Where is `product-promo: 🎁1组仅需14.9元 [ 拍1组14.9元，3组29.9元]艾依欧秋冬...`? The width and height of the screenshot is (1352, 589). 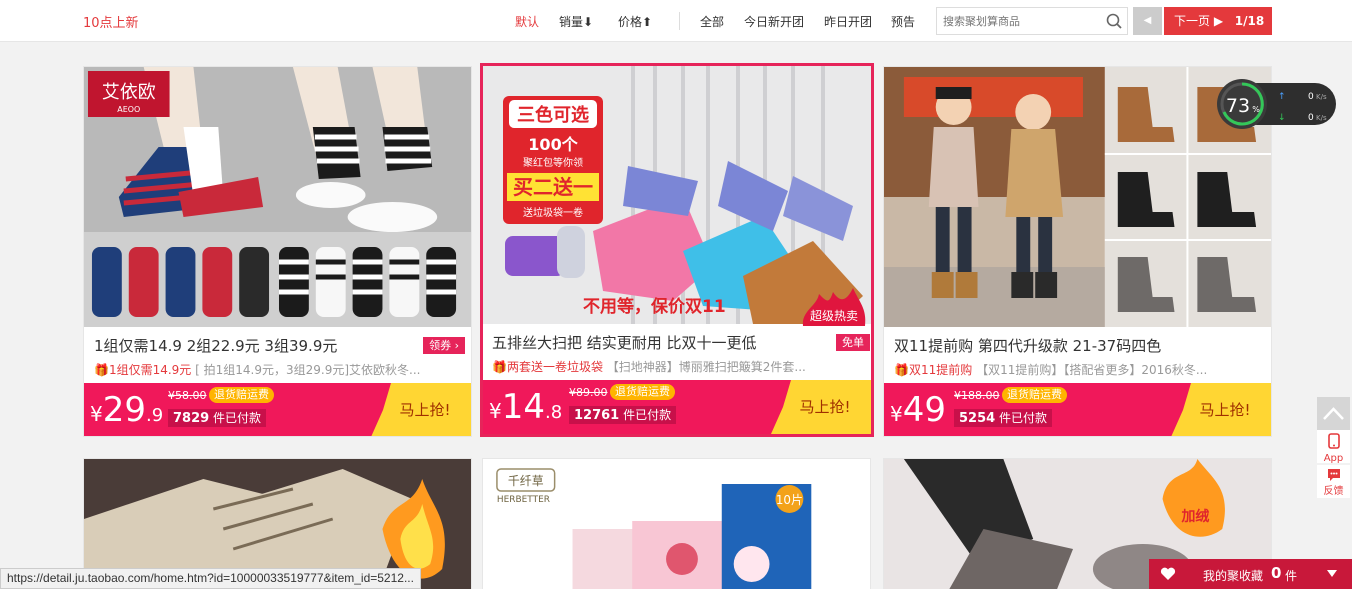 product-promo: 🎁1组仅需14.9元 [ 拍1组14.9元，3组29.9元]艾依欧秋冬... is located at coordinates (257, 370).